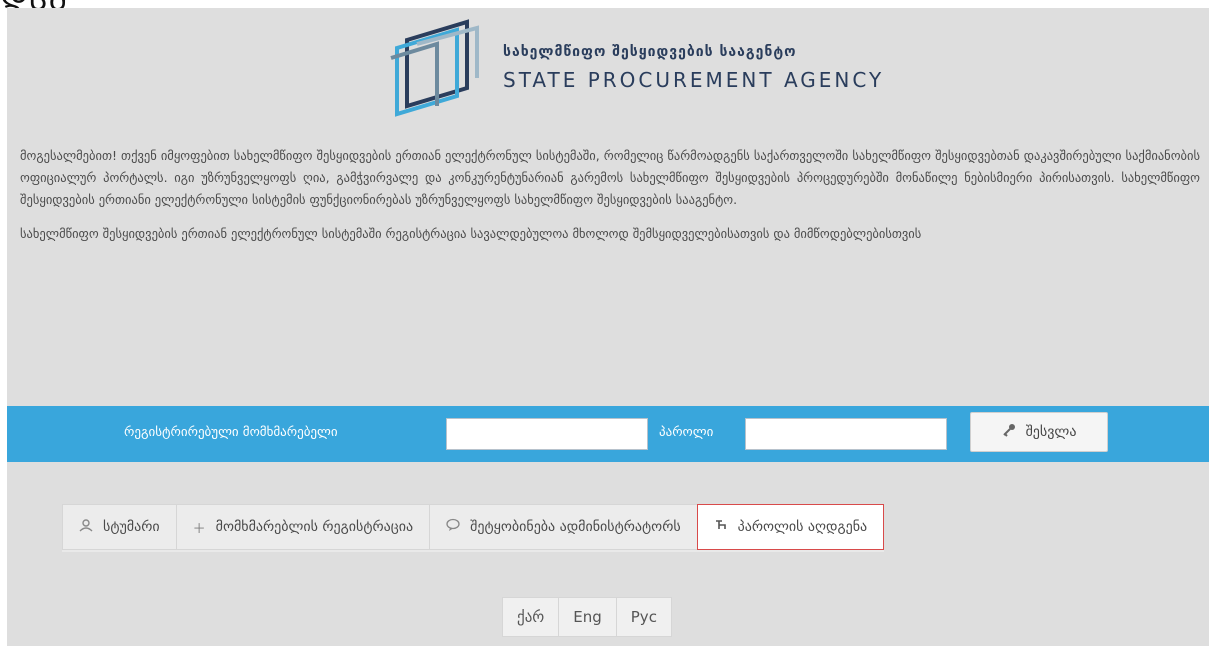 This screenshot has width=1209, height=646. What do you see at coordinates (802, 527) in the screenshot?
I see `password-recovery-label: პაროლის აღდგენა` at bounding box center [802, 527].